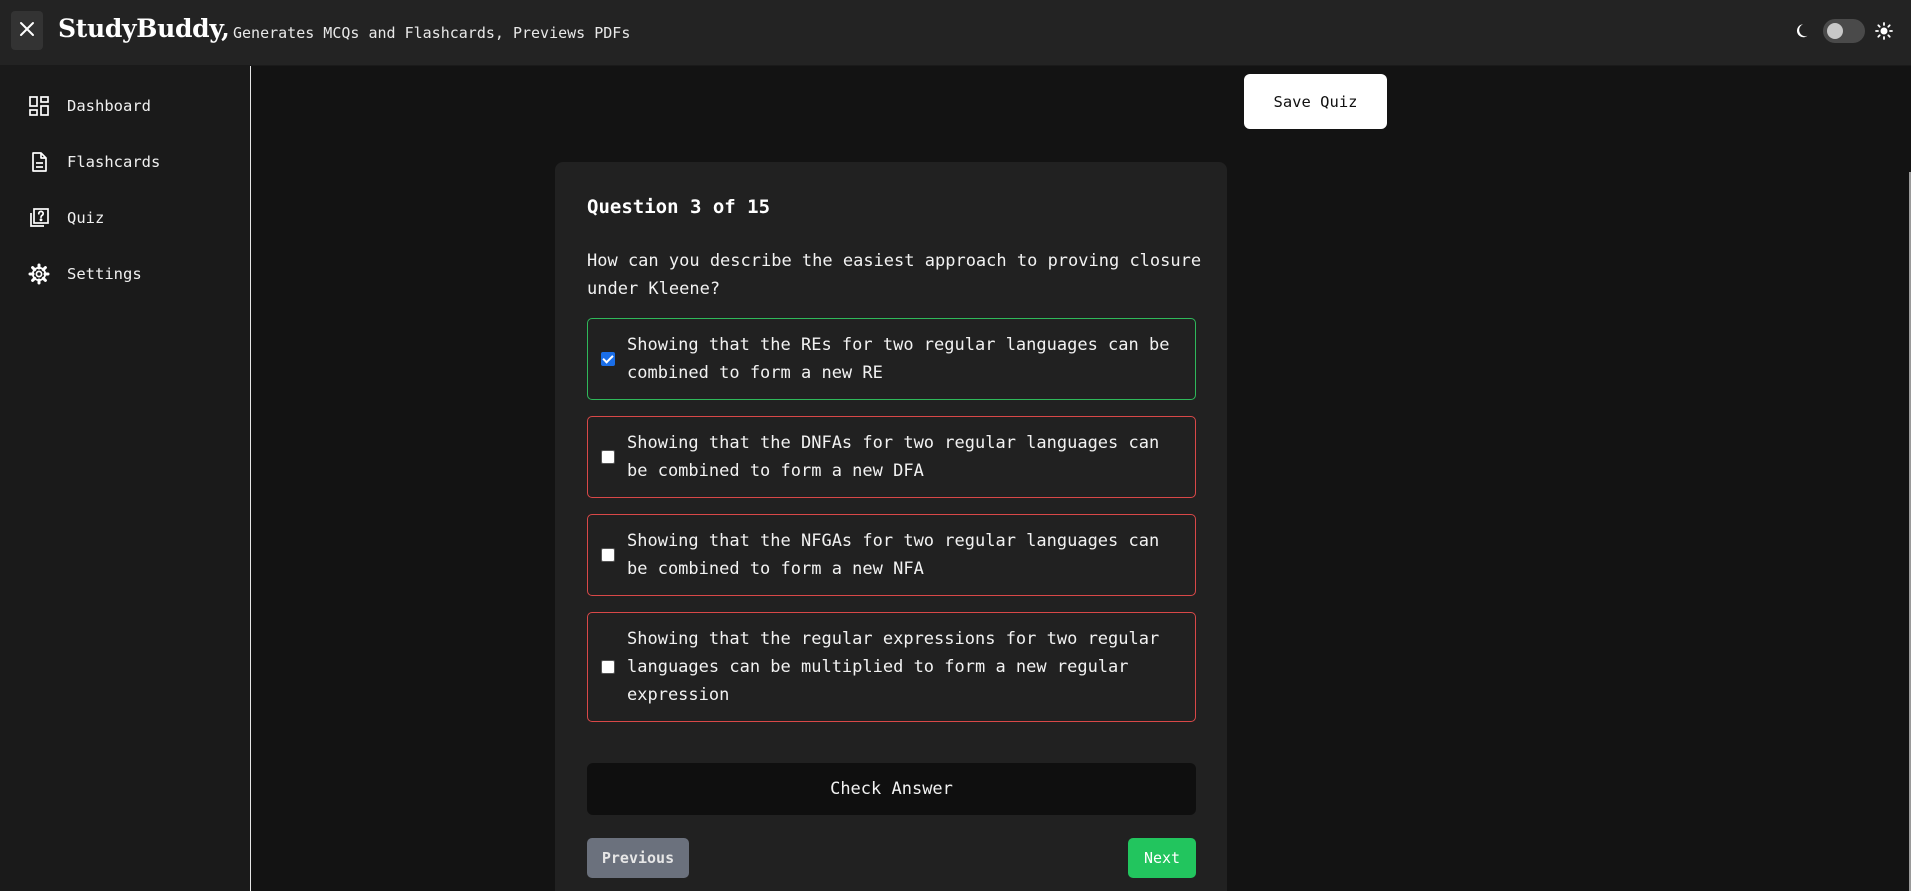  I want to click on sidebar-item-settings: Settings, so click(85, 274).